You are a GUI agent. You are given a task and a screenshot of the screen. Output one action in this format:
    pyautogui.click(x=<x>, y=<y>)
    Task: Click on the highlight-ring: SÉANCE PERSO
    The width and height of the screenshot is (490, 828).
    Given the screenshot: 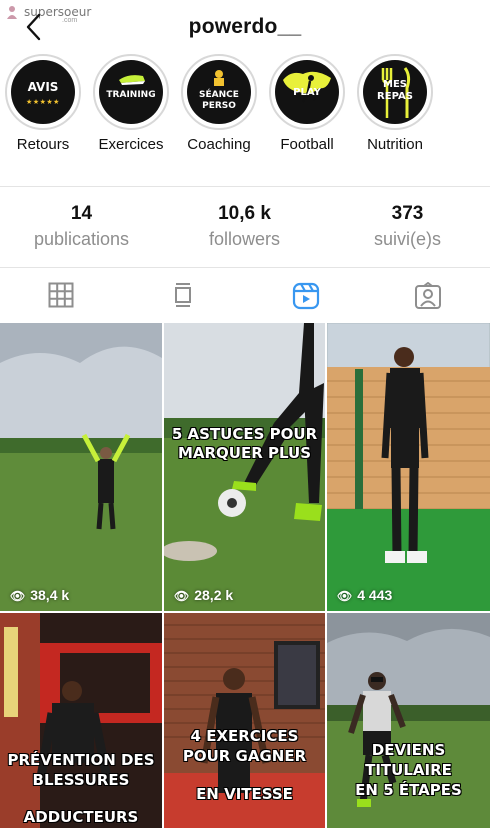 What is the action you would take?
    pyautogui.click(x=219, y=92)
    